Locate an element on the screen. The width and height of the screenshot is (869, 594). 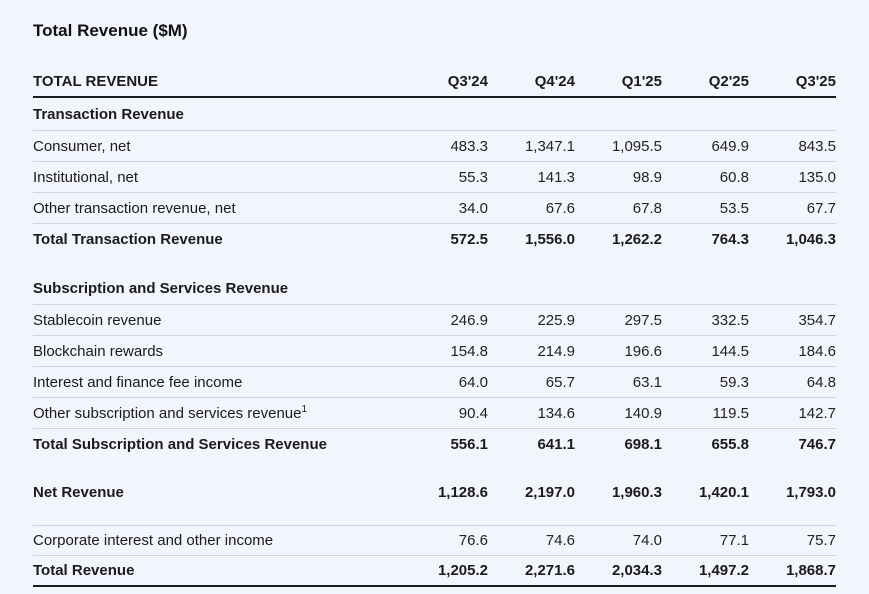
cell-value: 556.1 is located at coordinates (469, 444).